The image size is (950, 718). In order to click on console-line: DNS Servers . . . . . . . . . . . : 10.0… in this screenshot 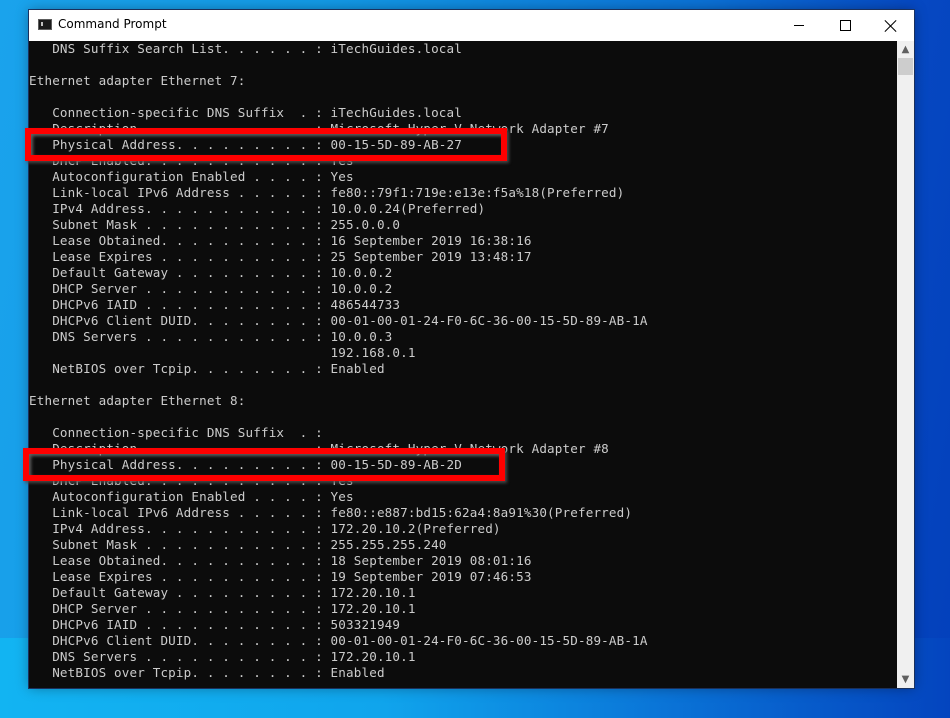, I will do `click(211, 336)`.